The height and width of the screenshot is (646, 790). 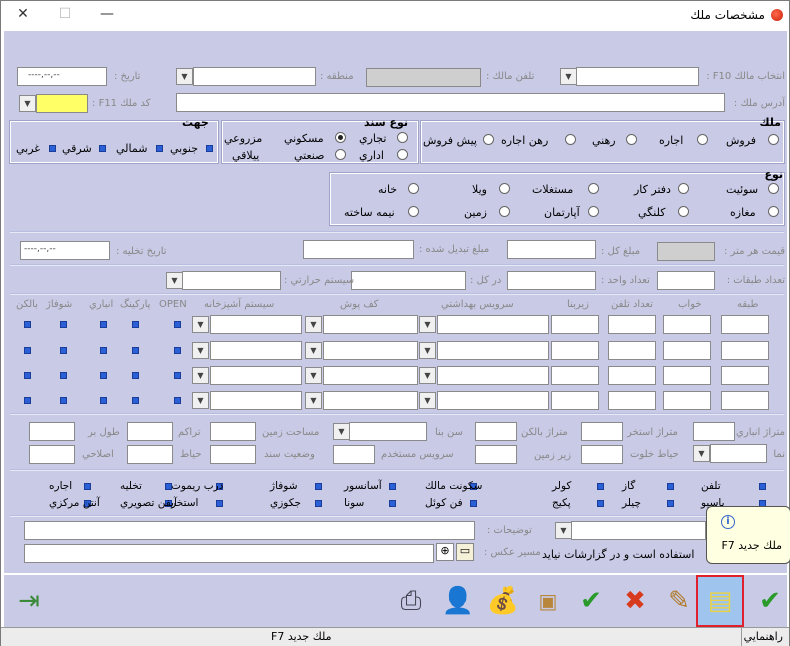 I want to click on balcony-area-input, so click(x=496, y=431).